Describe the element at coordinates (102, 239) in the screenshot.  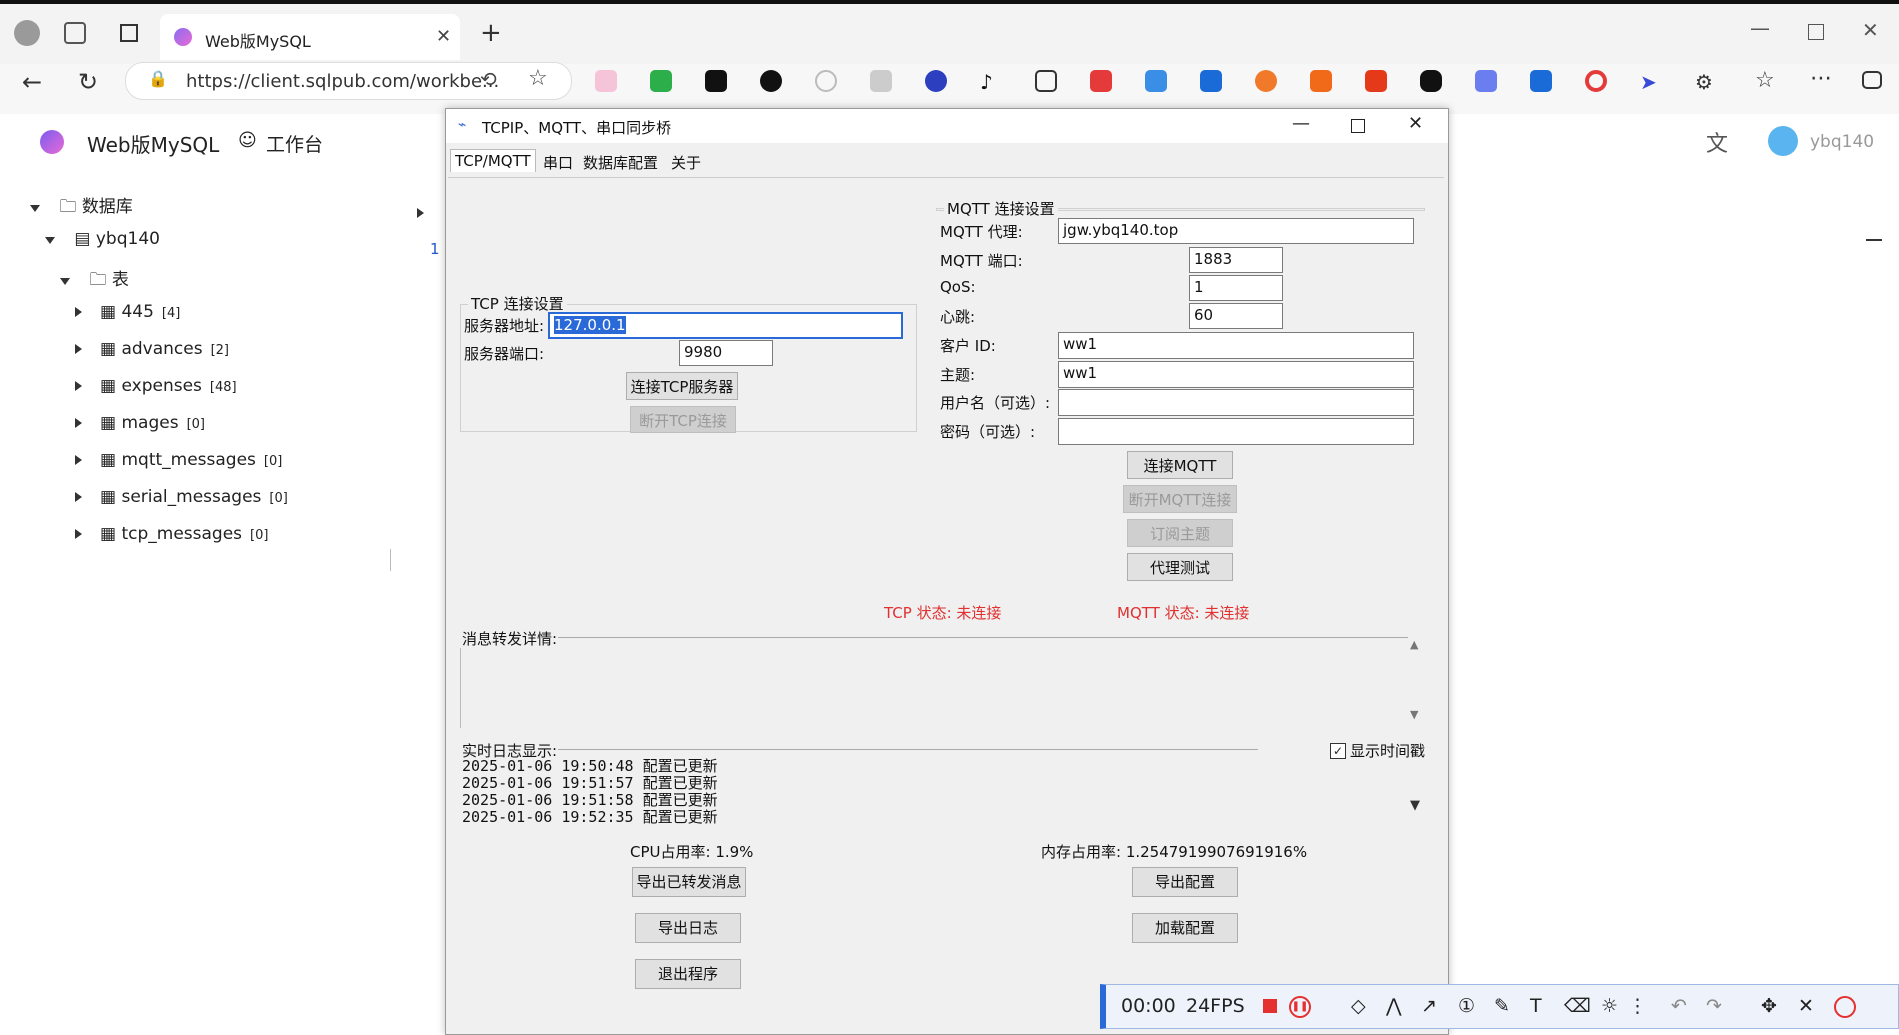
I see `tree-db: ▤ ybq140` at that location.